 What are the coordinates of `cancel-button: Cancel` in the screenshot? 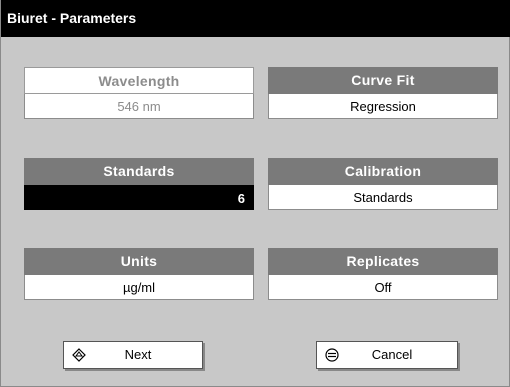 It's located at (387, 355).